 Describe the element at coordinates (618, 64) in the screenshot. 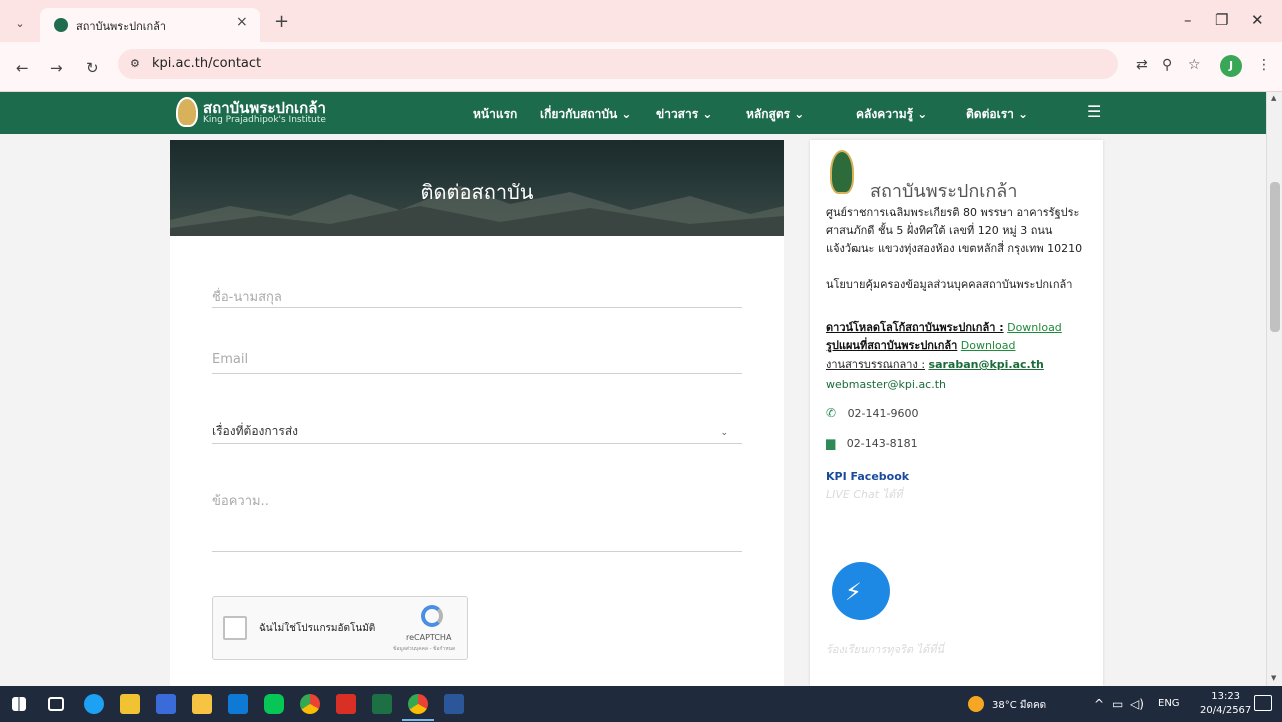

I see `address-bar: ⚙ kpi.ac.th/contact` at that location.